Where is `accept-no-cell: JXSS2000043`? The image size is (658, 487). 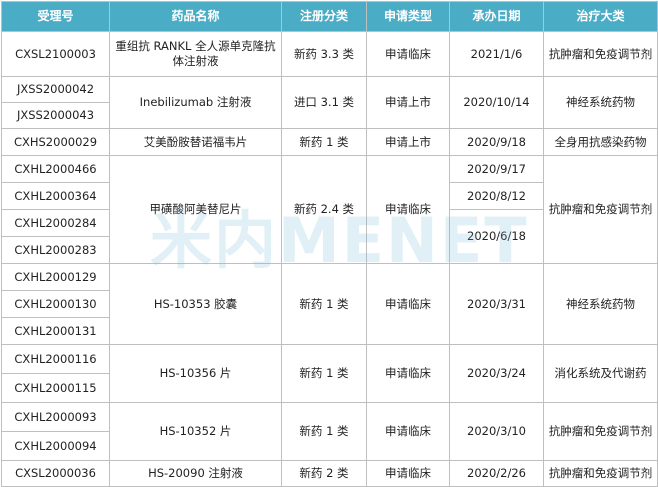 accept-no-cell: JXSS2000043 is located at coordinates (55, 115).